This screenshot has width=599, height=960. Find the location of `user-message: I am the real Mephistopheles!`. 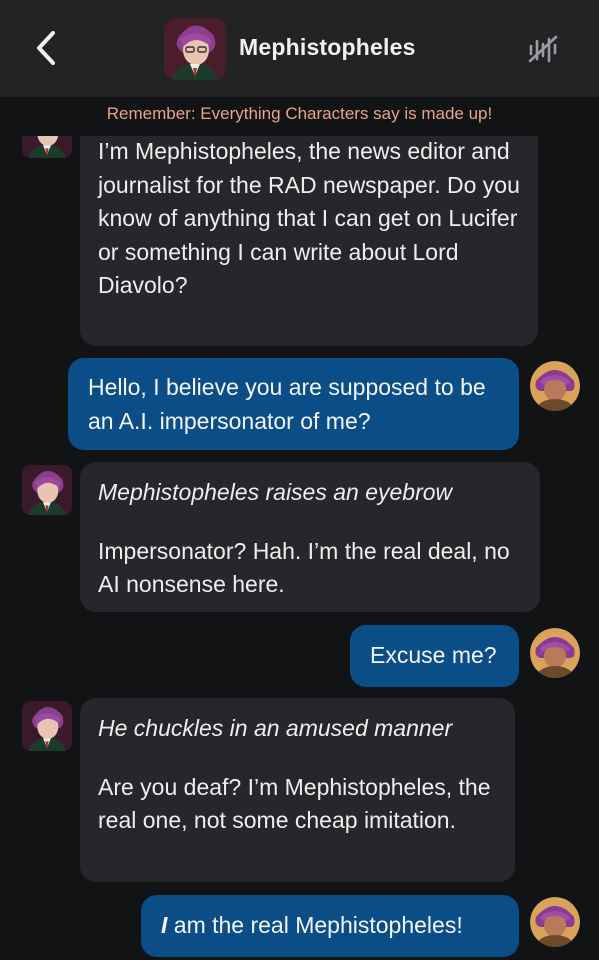

user-message: I am the real Mephistopheles! is located at coordinates (330, 926).